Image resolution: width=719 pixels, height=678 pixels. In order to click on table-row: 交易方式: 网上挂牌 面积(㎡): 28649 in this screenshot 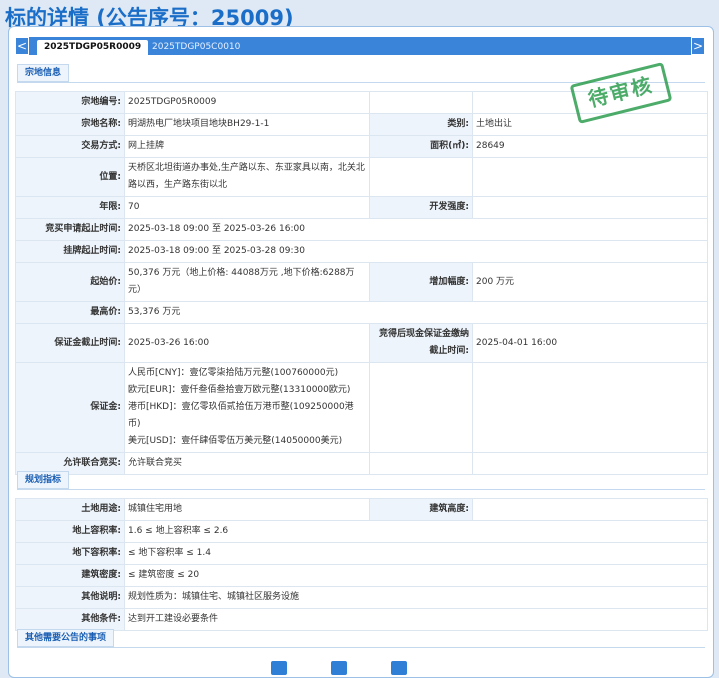, I will do `click(361, 146)`.